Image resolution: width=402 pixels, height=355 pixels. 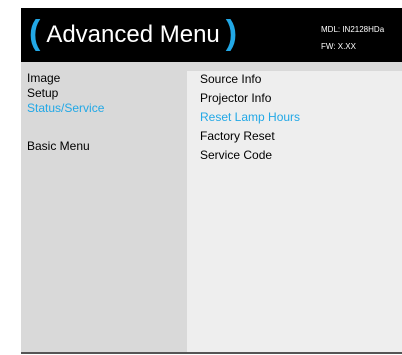 What do you see at coordinates (338, 46) in the screenshot?
I see `firmware-version: FW: X.XX` at bounding box center [338, 46].